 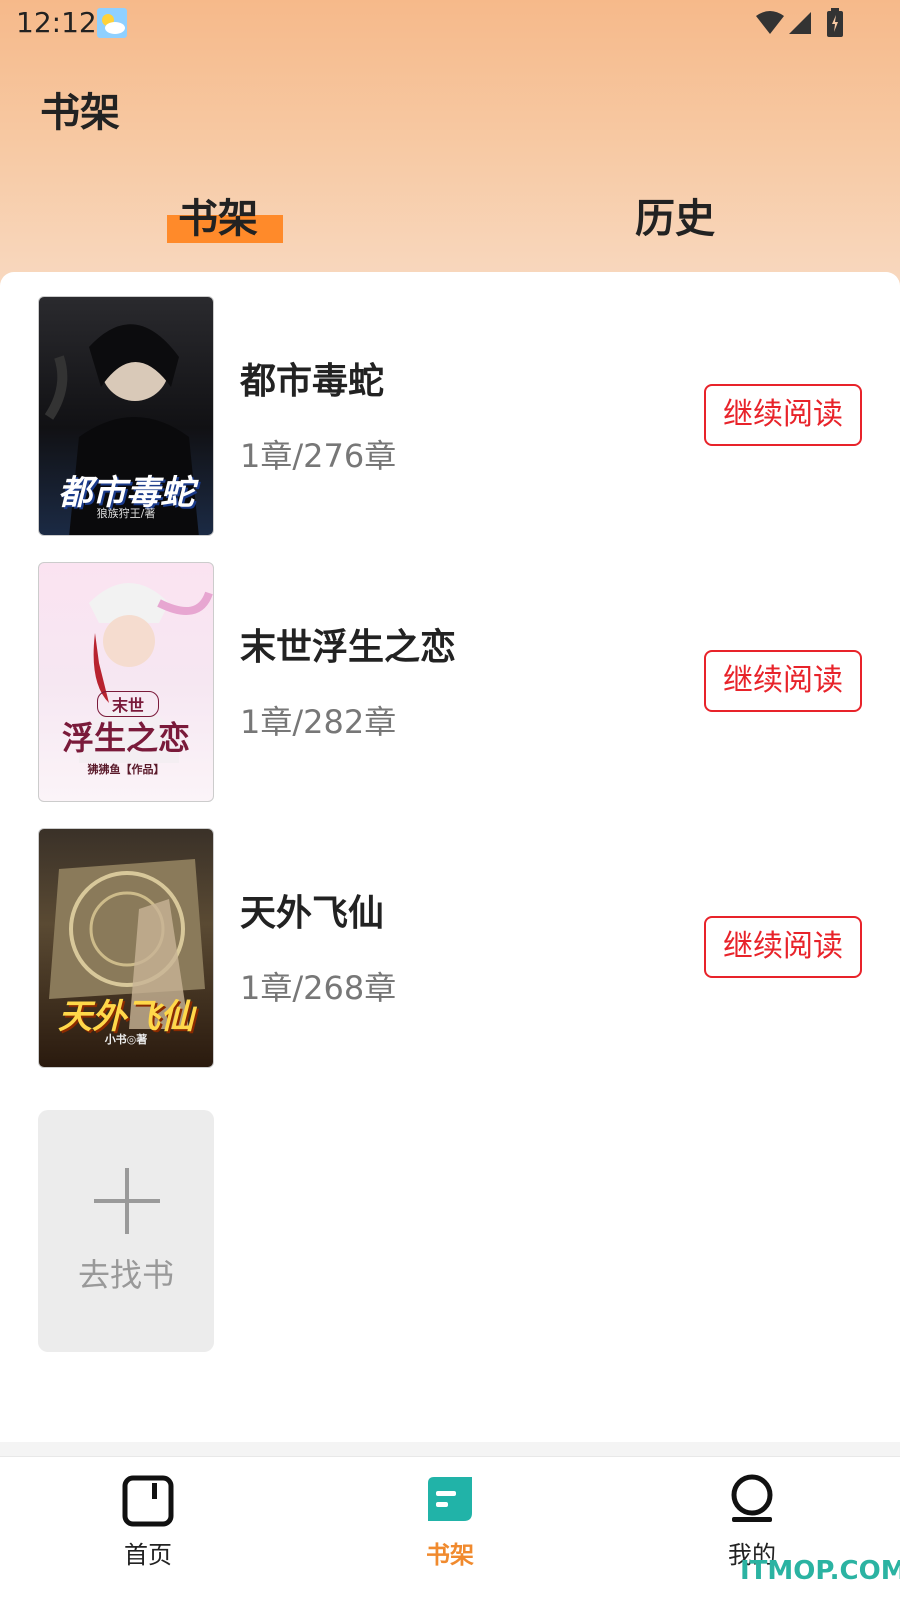 What do you see at coordinates (450, 1555) in the screenshot?
I see `nav-bookshelf-label: 书架` at bounding box center [450, 1555].